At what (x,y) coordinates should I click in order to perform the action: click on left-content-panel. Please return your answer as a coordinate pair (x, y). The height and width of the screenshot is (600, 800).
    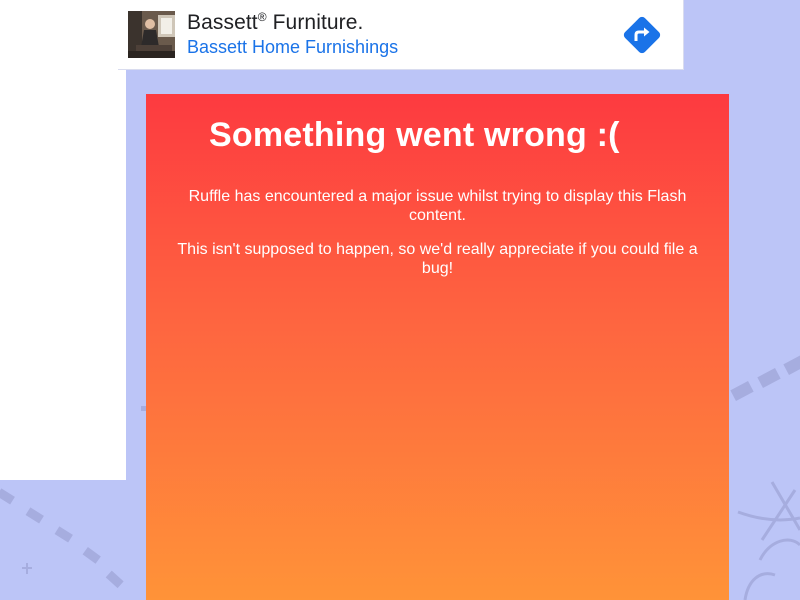
    Looking at the image, I should click on (63, 240).